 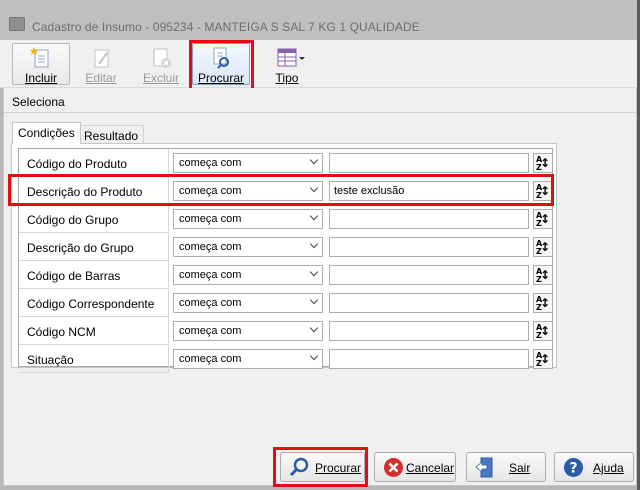 What do you see at coordinates (594, 467) in the screenshot?
I see `ajuda-button: ? Ajuda` at bounding box center [594, 467].